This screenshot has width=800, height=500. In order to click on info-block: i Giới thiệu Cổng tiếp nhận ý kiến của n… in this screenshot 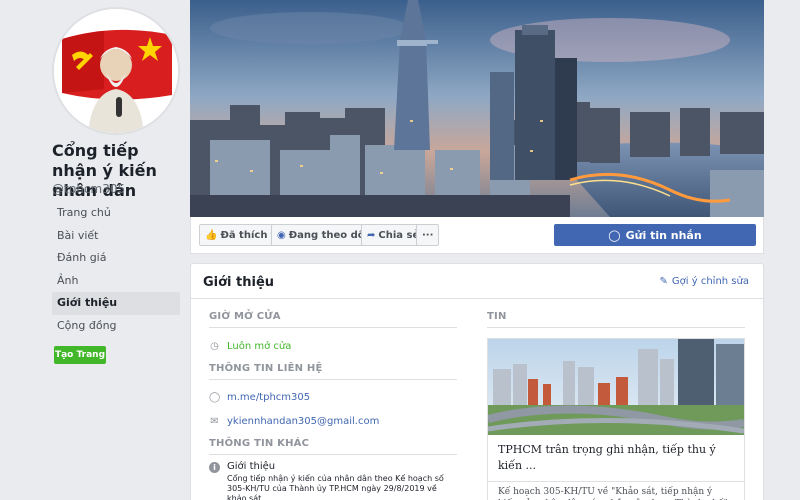, I will do `click(333, 480)`.